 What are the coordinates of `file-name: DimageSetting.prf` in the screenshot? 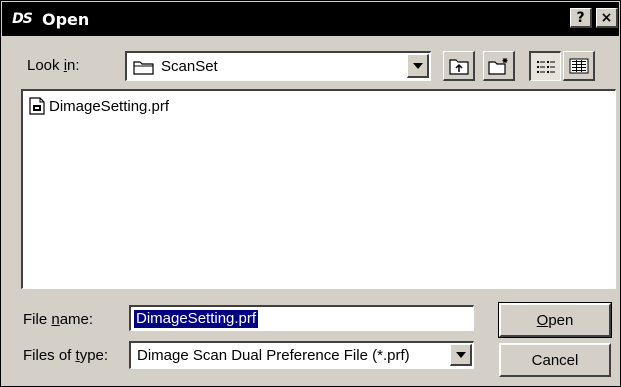 It's located at (109, 106).